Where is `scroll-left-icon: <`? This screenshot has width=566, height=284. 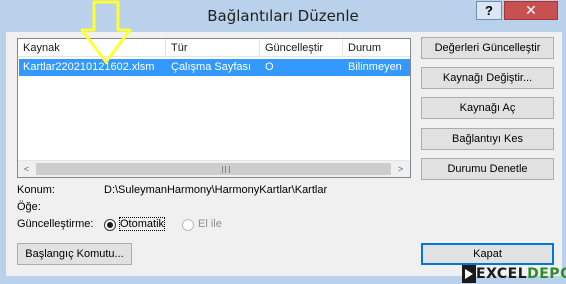
scroll-left-icon: < is located at coordinates (26, 169).